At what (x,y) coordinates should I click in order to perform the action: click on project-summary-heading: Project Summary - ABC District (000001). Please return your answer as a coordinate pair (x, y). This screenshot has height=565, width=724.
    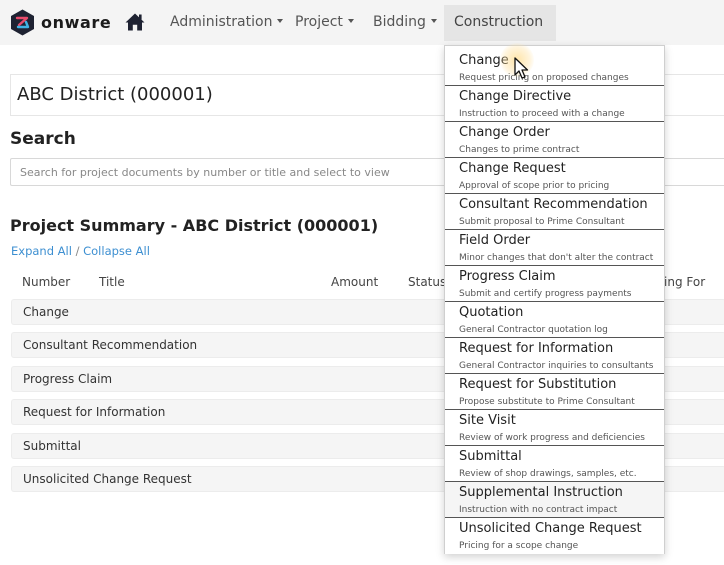
    Looking at the image, I should click on (194, 225).